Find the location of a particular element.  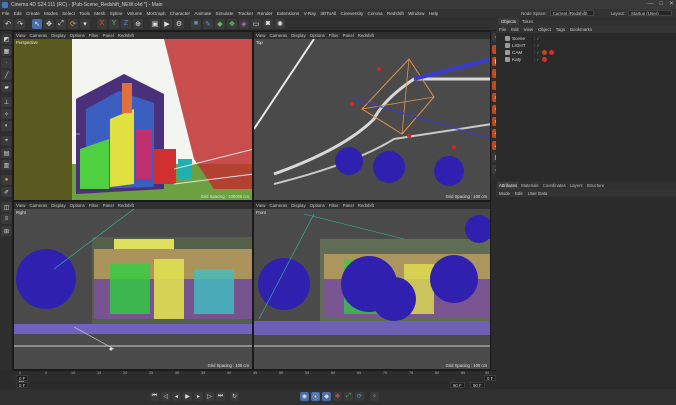

autokey-icon: ⦿ is located at coordinates (315, 396).